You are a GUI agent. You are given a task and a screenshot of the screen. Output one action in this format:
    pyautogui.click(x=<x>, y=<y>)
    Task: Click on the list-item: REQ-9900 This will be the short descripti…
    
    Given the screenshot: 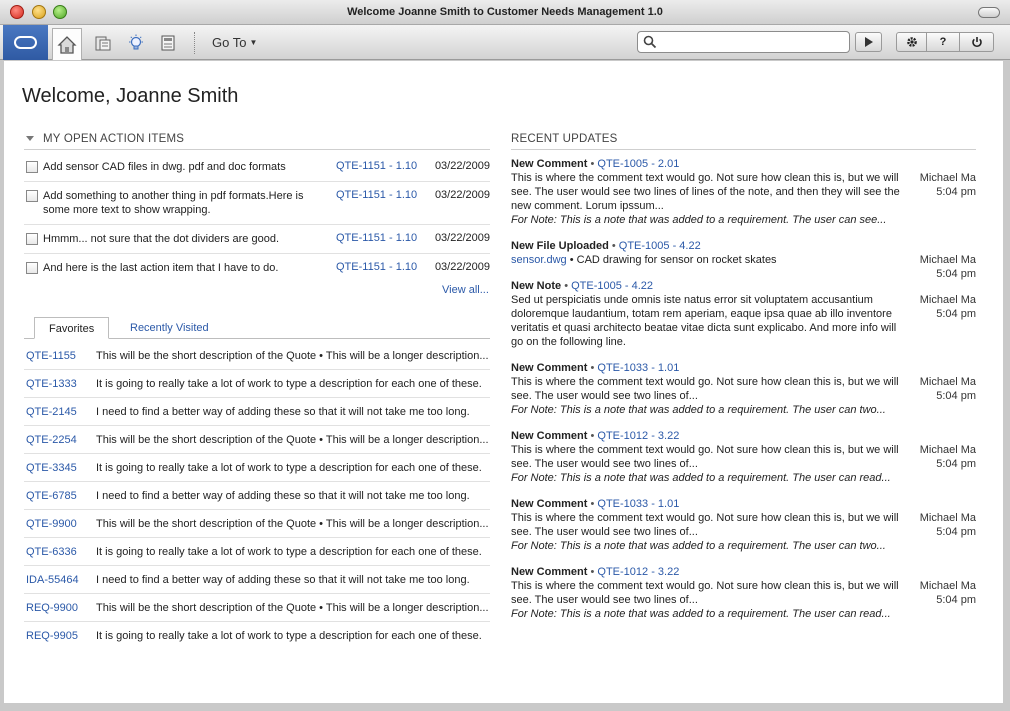 What is the action you would take?
    pyautogui.click(x=257, y=608)
    